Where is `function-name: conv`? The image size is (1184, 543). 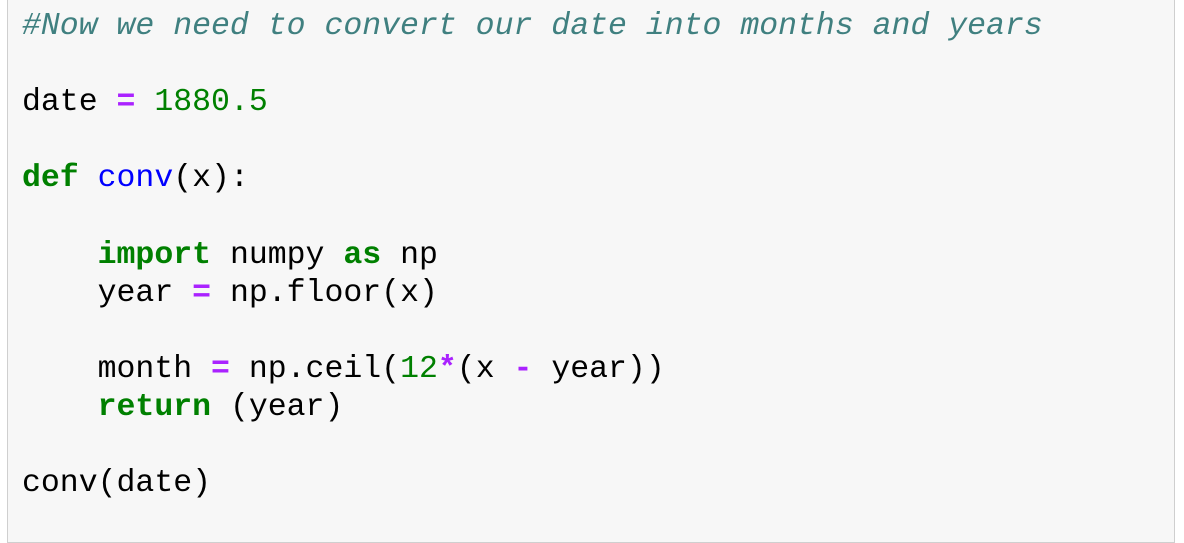 function-name: conv is located at coordinates (135, 179).